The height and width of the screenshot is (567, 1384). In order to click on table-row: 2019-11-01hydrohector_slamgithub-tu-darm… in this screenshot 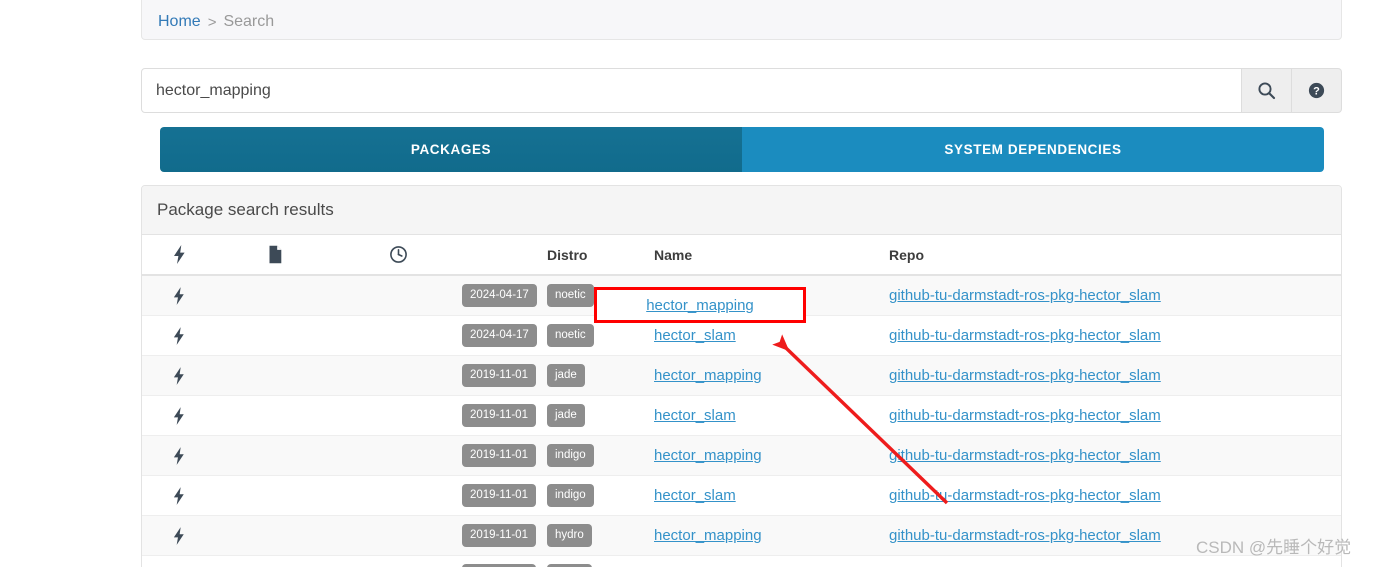, I will do `click(741, 561)`.